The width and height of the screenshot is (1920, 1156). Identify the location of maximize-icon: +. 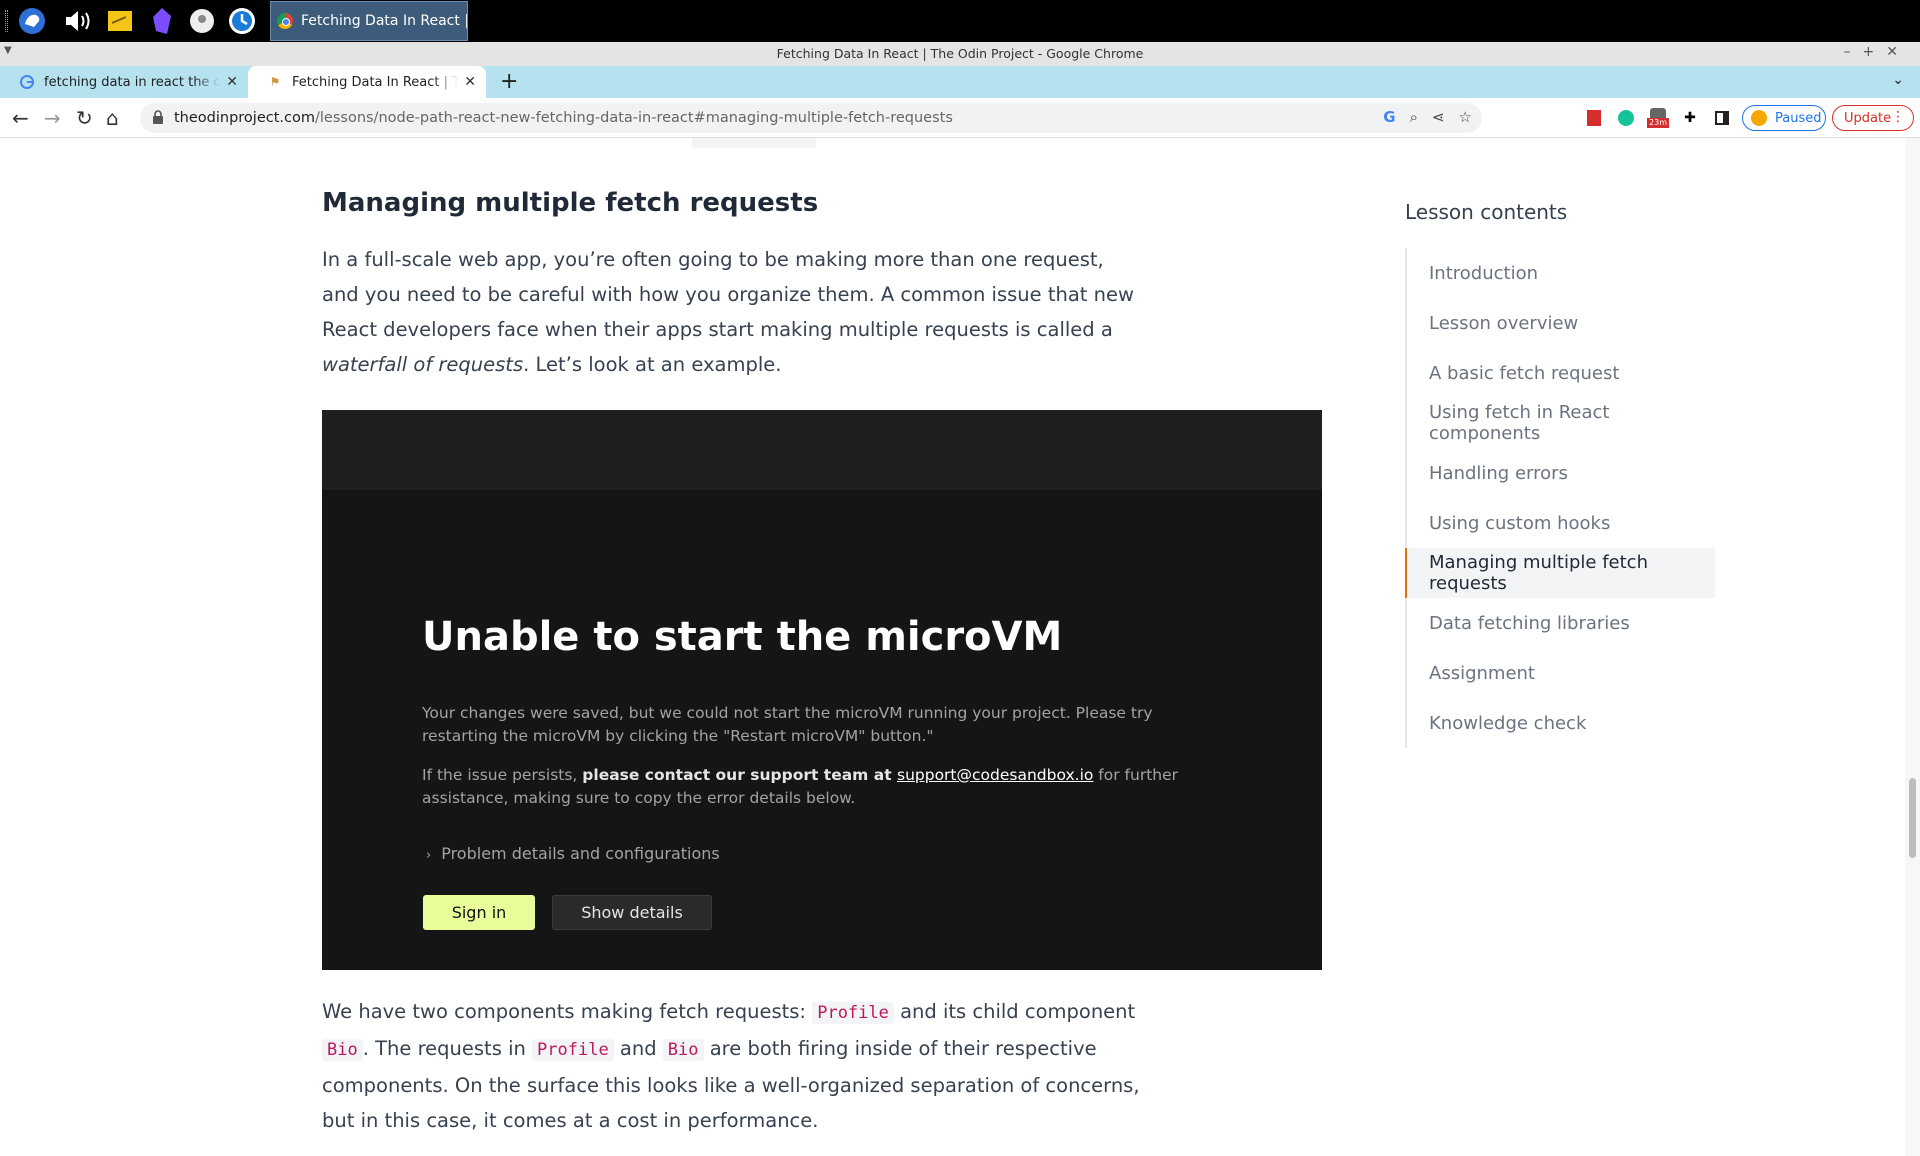
(1875, 52).